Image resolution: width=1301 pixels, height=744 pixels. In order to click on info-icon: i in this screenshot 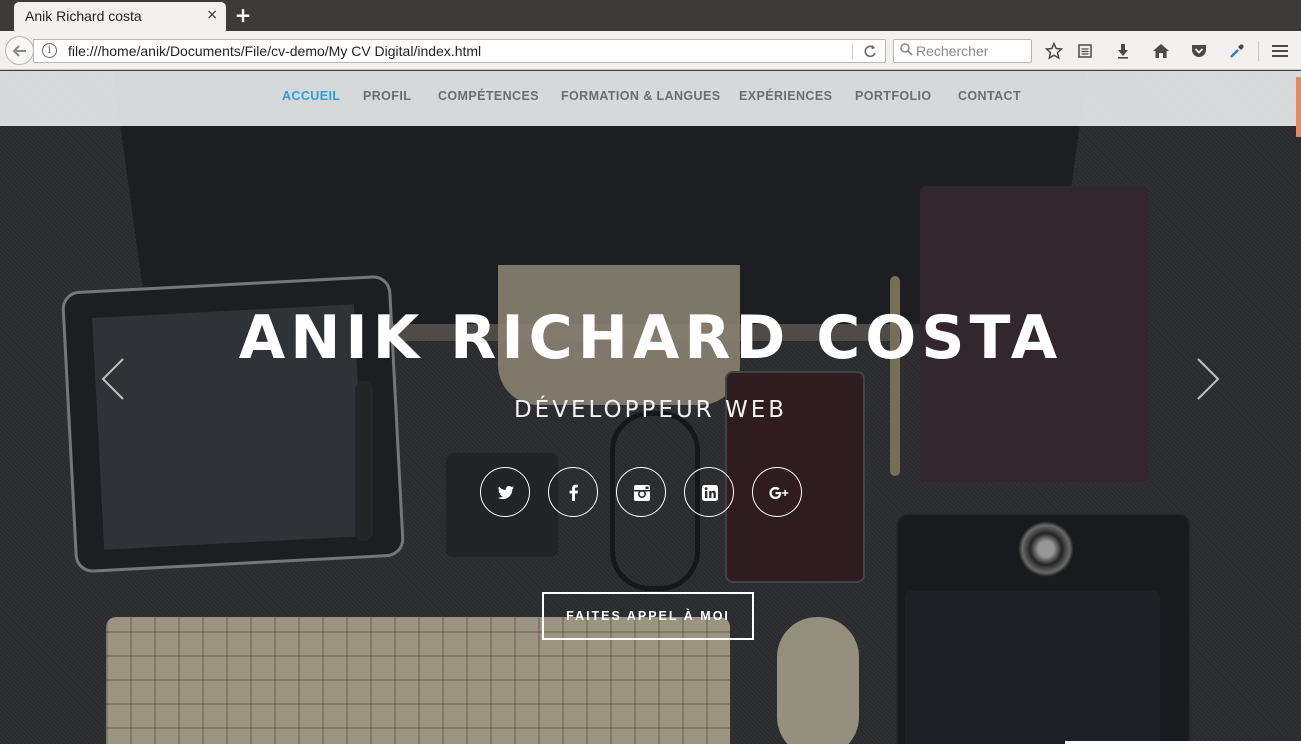, I will do `click(49, 50)`.